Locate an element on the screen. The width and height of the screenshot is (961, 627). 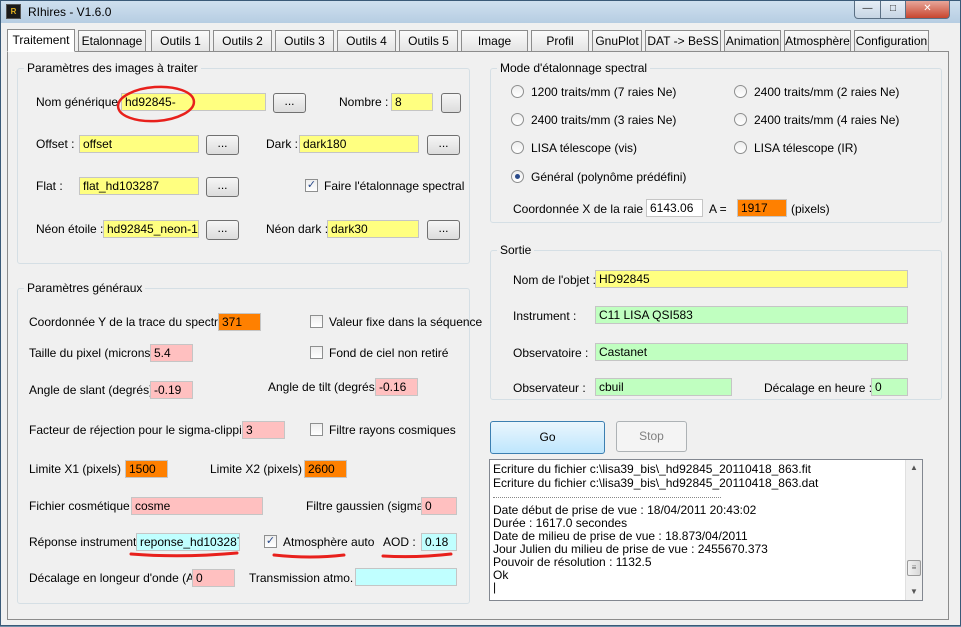
neon-etoile-label: Néon étoile : is located at coordinates (70, 229).